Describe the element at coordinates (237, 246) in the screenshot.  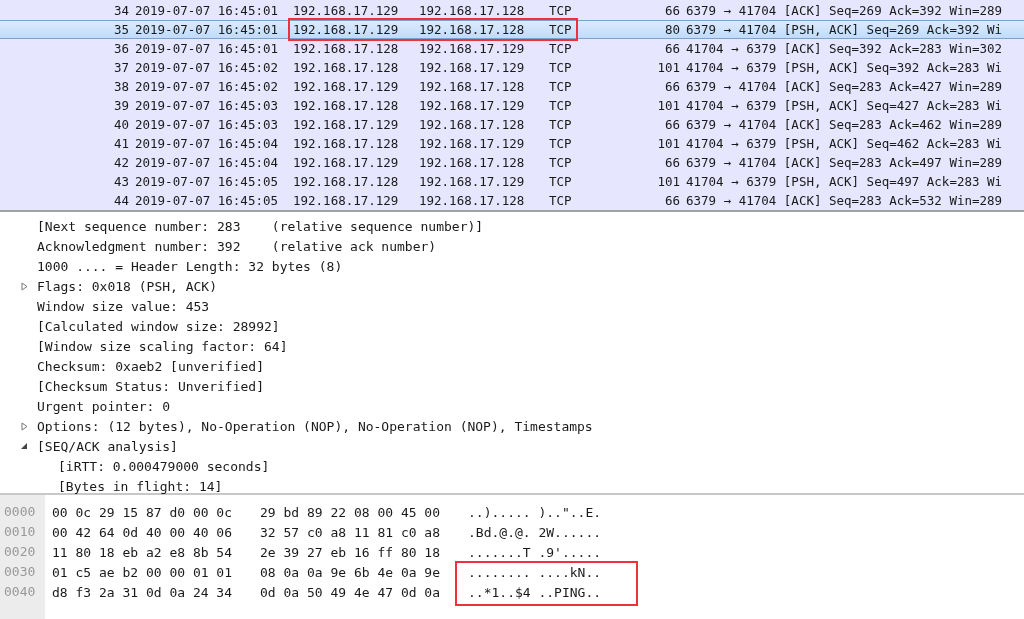
I see `detail-field: Acknowledgment number: 392 (relative ack number)` at that location.